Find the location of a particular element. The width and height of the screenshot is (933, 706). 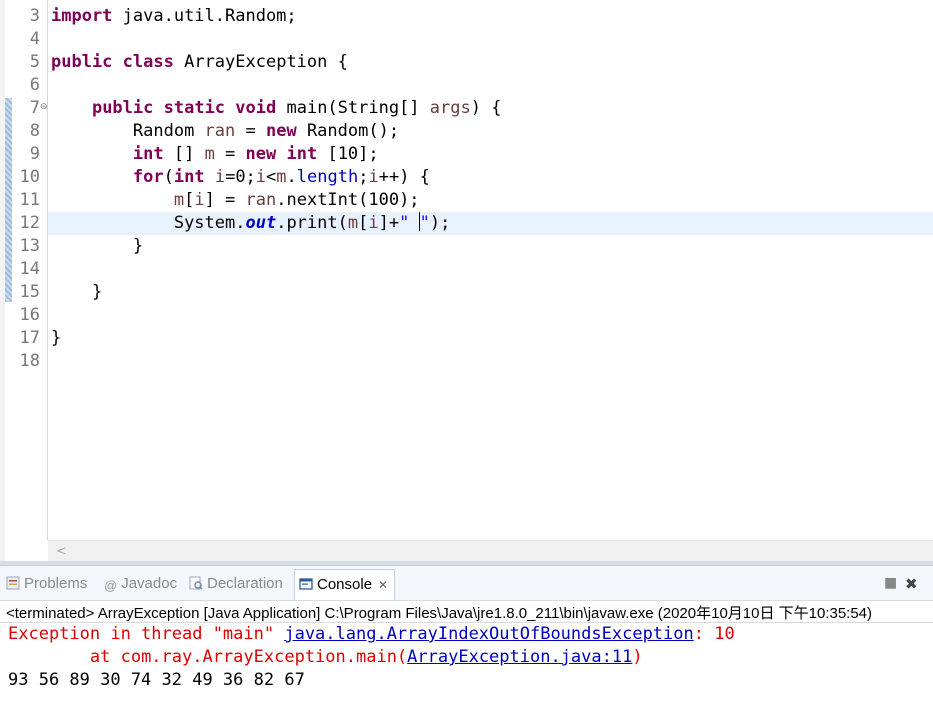

exception-link: java.lang.ArrayIndexOutOfBoundsException is located at coordinates (488, 634).